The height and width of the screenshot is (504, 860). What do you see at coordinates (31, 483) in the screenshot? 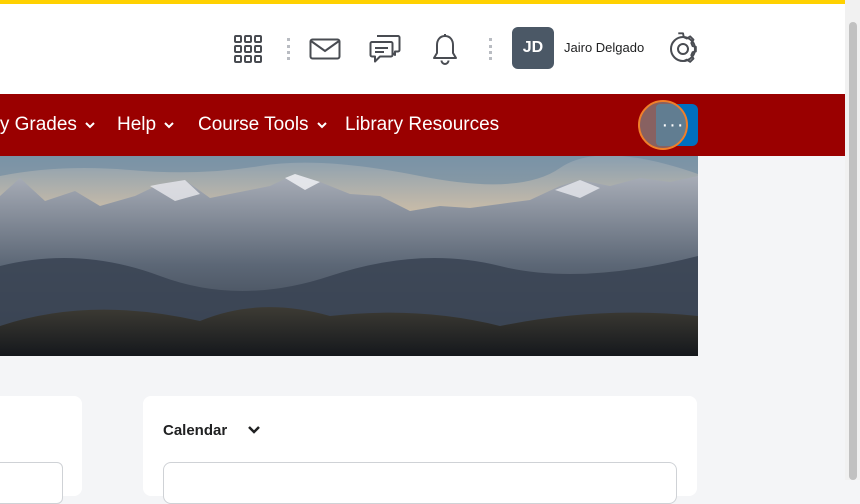
I see `widget-field` at bounding box center [31, 483].